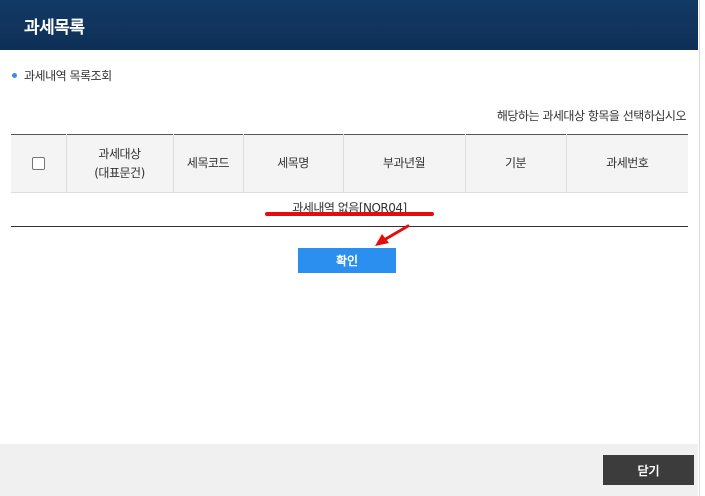 Image resolution: width=705 pixels, height=496 pixels. I want to click on red-arrow-icon, so click(392, 235).